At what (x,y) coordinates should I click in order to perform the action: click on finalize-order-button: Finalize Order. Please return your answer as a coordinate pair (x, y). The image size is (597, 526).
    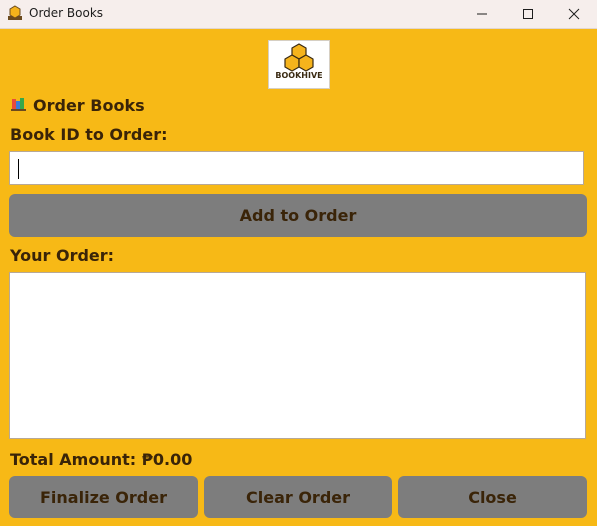
    Looking at the image, I should click on (103, 497).